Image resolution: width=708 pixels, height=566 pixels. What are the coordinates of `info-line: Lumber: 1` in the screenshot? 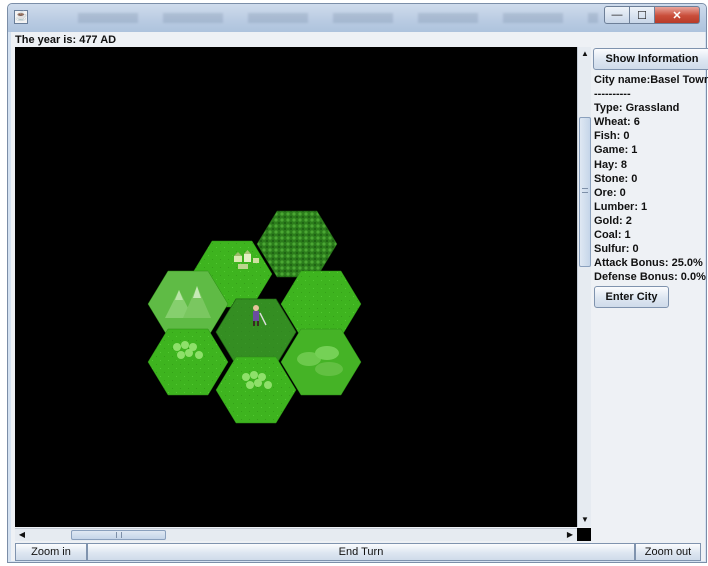 It's located at (621, 206).